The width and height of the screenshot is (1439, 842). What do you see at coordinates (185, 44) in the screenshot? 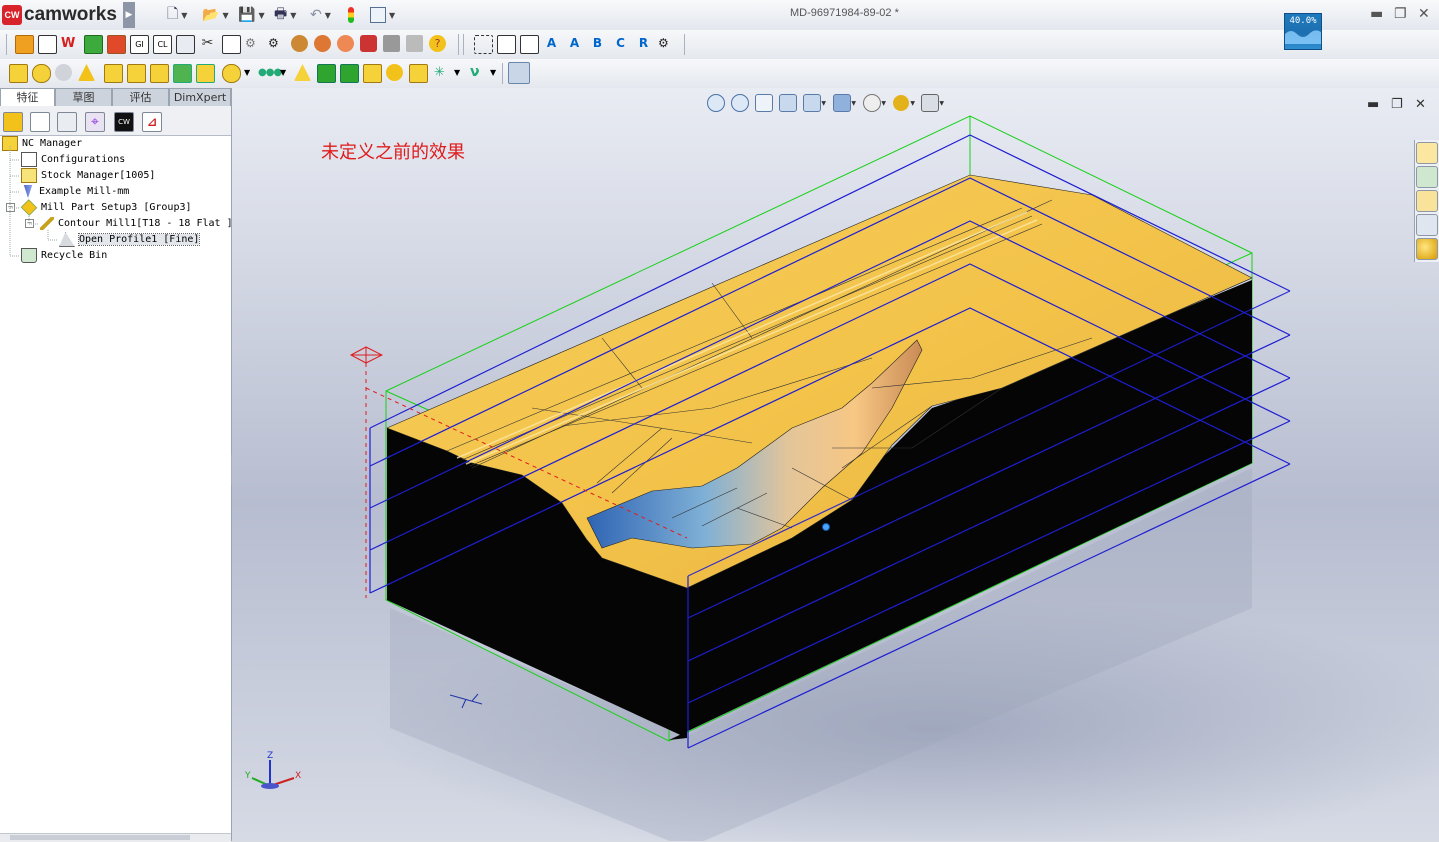
I see `setup-sheets-icon` at bounding box center [185, 44].